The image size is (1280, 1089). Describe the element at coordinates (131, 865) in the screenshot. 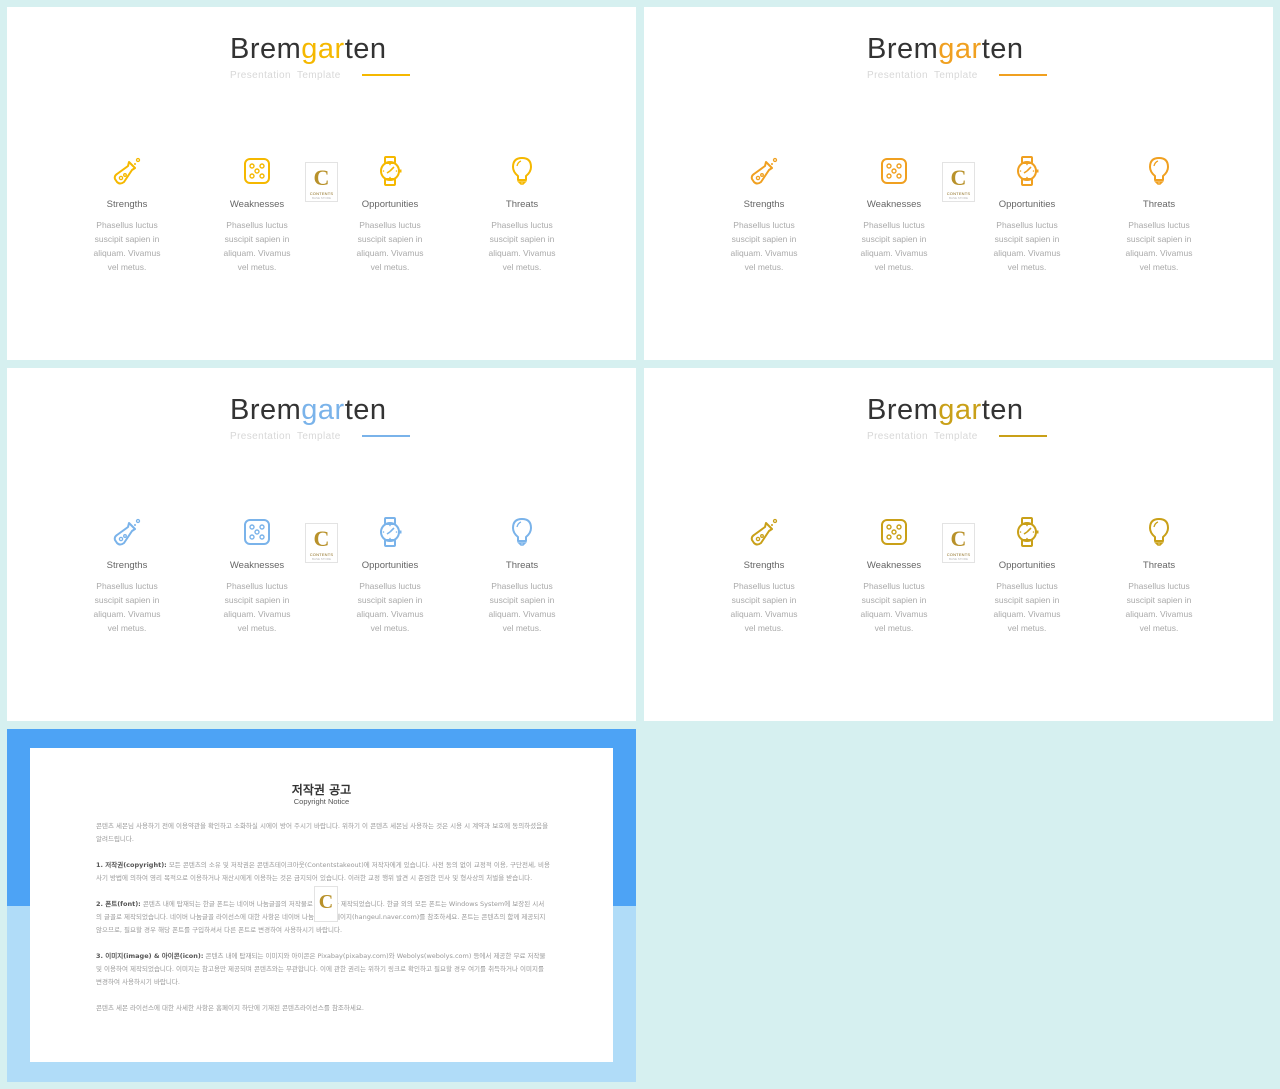

I see `section-heading: 1. 저작권(copyright):` at that location.